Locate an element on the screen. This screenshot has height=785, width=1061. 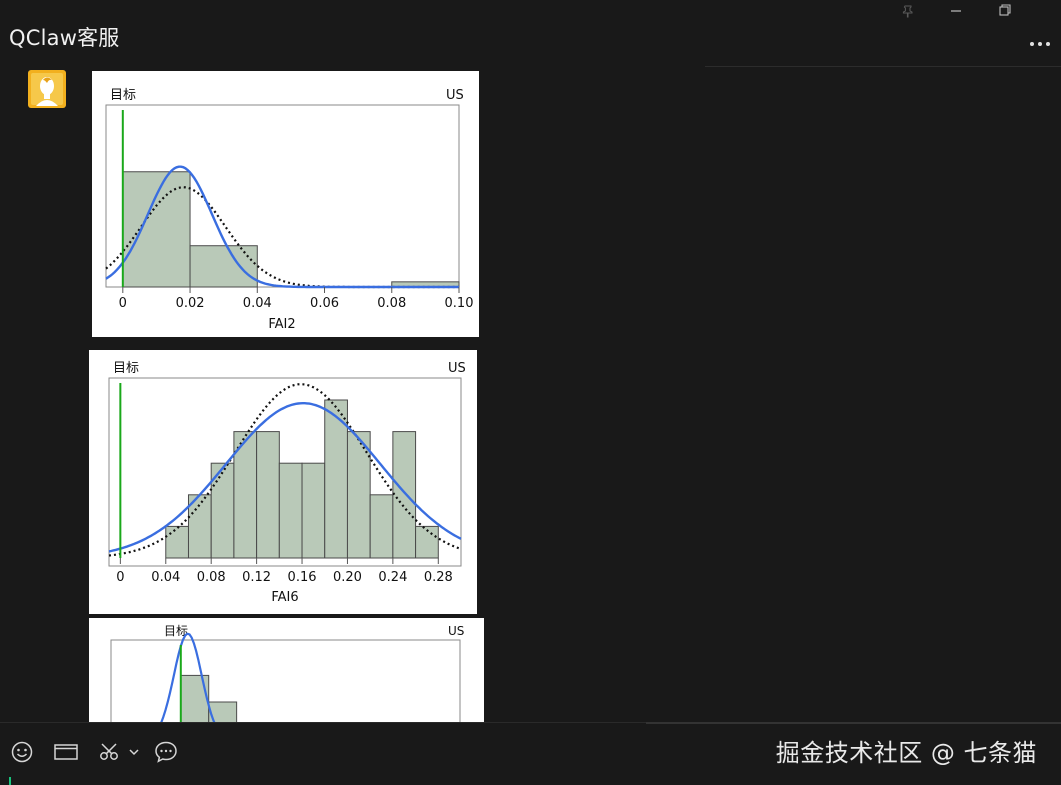
x-tick-label-4: 0.16 is located at coordinates (302, 577).